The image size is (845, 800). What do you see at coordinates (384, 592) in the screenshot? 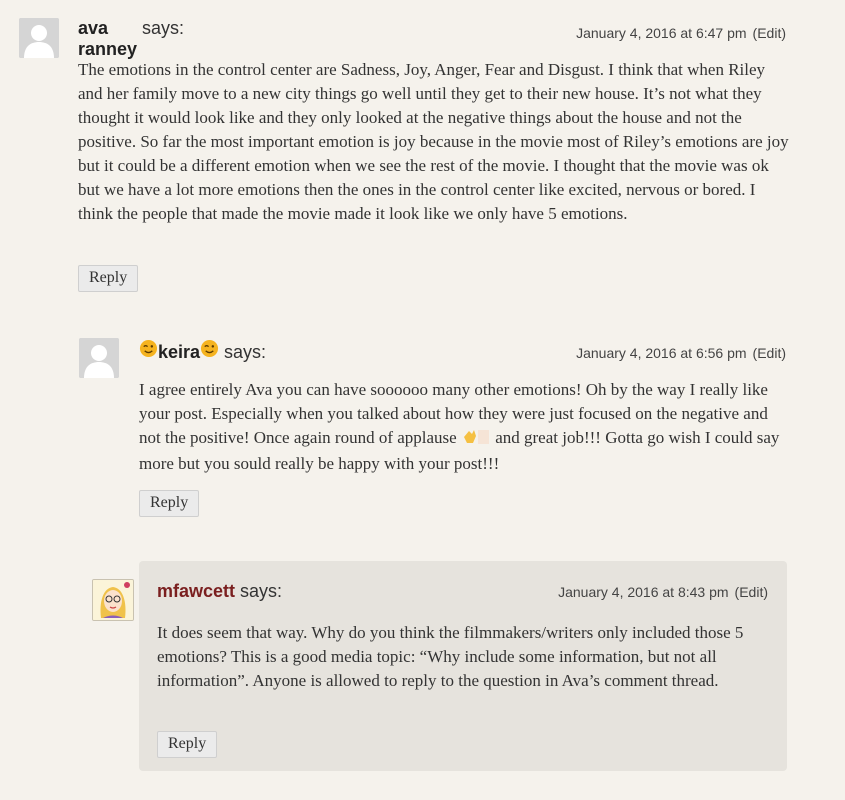
I see `comment-meta: January 4, 2016 at 8:43 pm (Edit)` at bounding box center [384, 592].